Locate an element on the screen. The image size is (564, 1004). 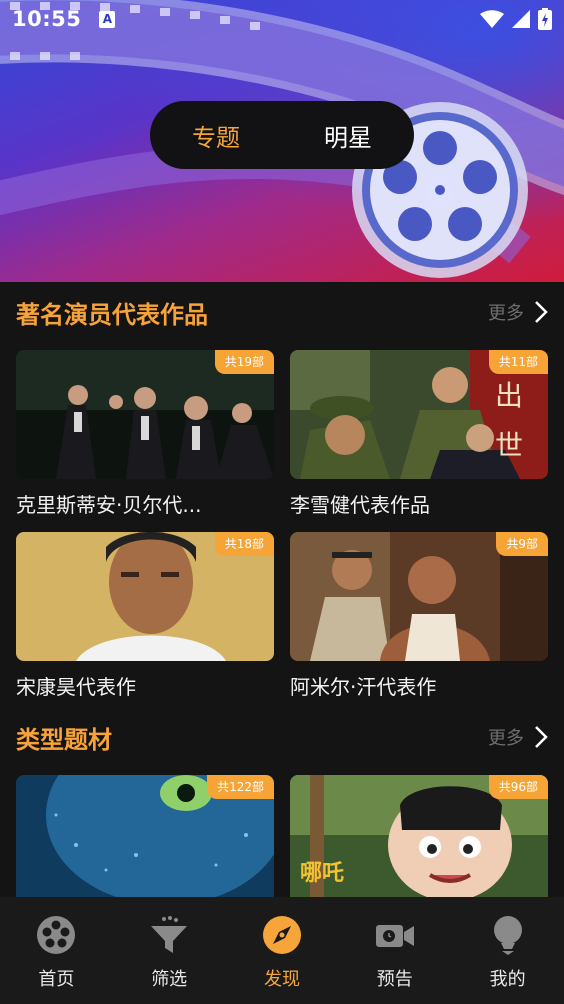
count-badge: 共18部 is located at coordinates (244, 544).